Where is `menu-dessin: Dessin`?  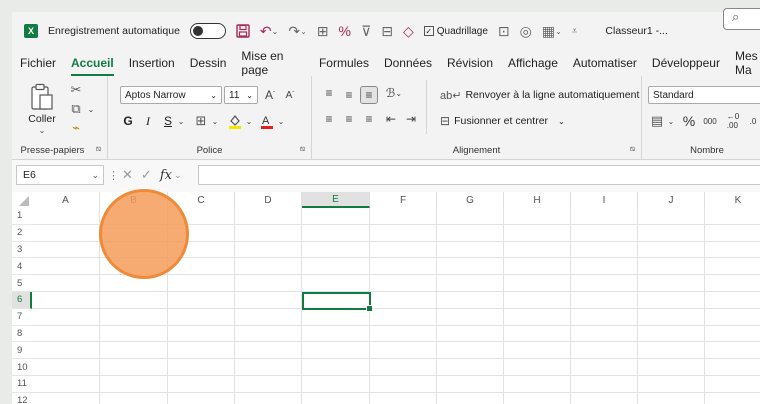 menu-dessin: Dessin is located at coordinates (208, 63).